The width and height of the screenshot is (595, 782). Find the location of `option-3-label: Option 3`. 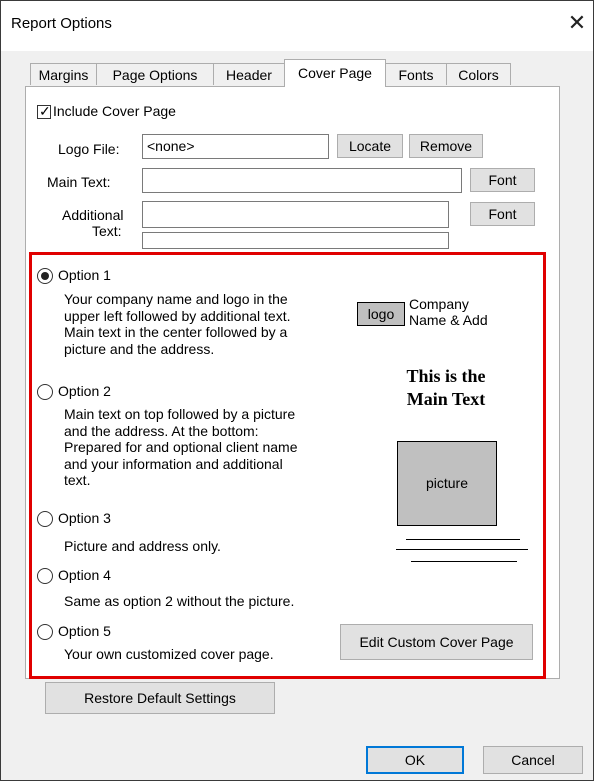

option-3-label: Option 3 is located at coordinates (84, 518).